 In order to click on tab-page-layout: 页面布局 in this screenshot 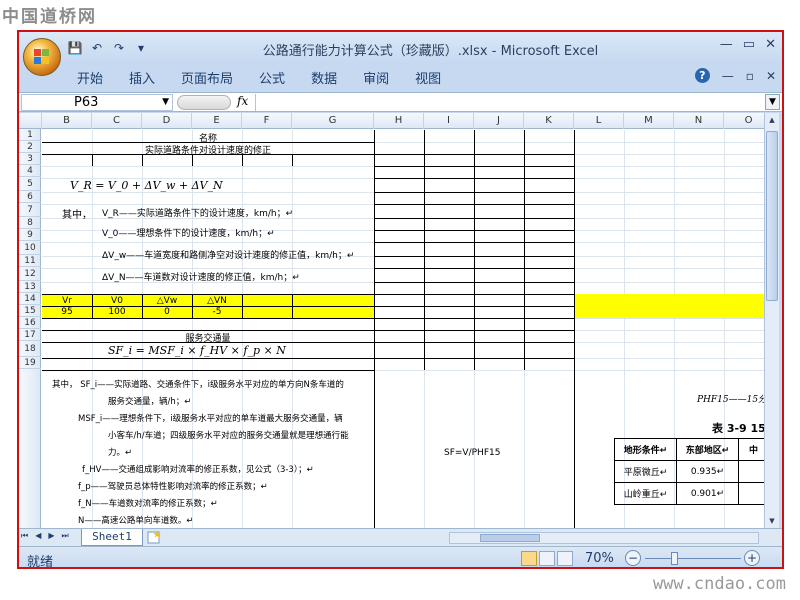, I will do `click(214, 77)`.